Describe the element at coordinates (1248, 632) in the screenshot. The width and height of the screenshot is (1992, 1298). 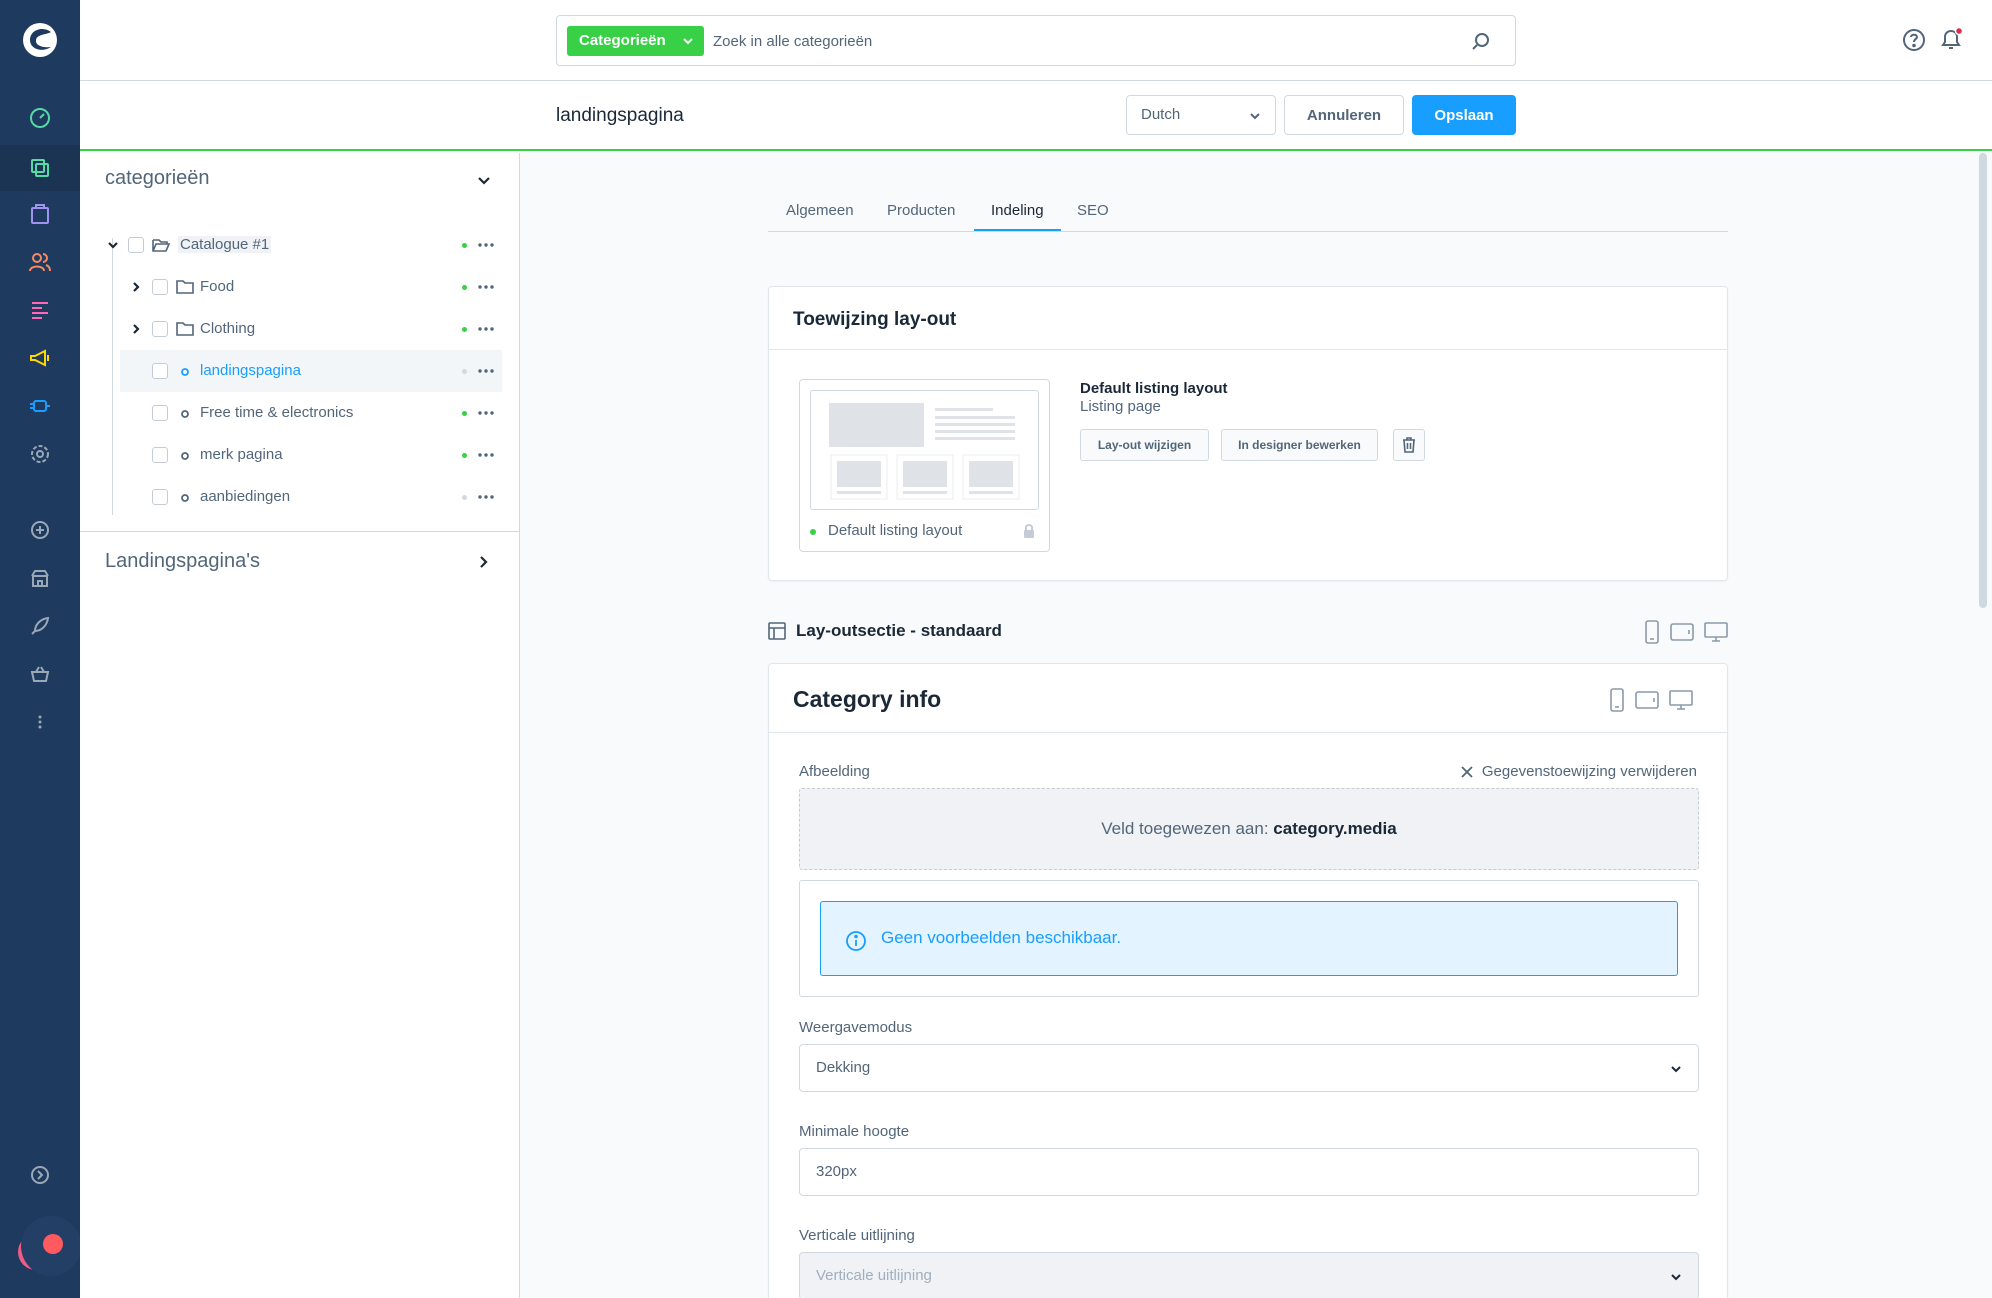
I see `layout-section-header: Lay-outsectie - standaard` at that location.